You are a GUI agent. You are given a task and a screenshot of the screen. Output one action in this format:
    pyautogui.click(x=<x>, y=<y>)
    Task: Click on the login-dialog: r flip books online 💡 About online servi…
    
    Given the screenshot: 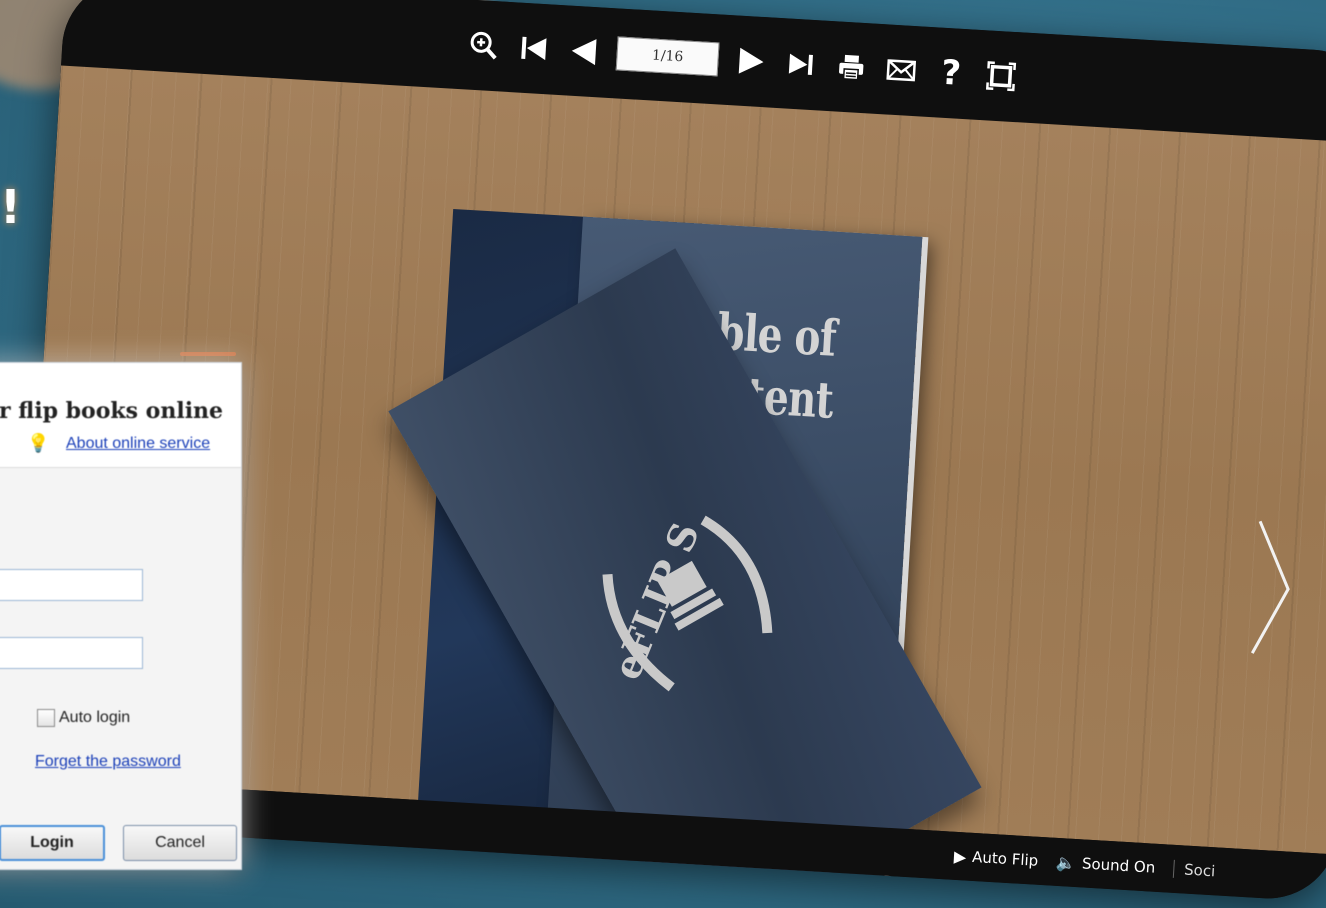 What is the action you would take?
    pyautogui.click(x=121, y=616)
    